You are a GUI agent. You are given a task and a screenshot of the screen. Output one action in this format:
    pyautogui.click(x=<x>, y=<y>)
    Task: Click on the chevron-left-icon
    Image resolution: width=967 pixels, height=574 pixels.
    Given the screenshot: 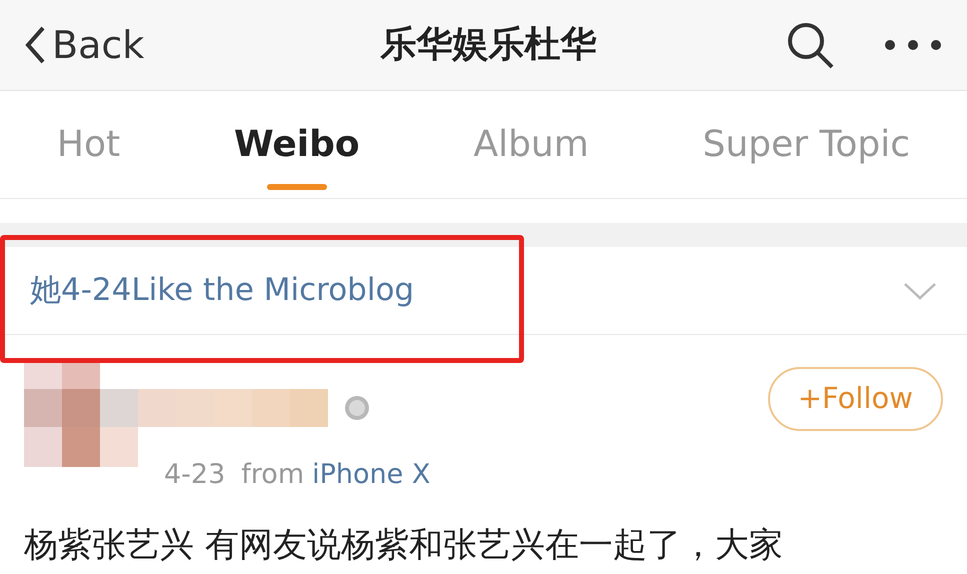 What is the action you would take?
    pyautogui.click(x=35, y=45)
    